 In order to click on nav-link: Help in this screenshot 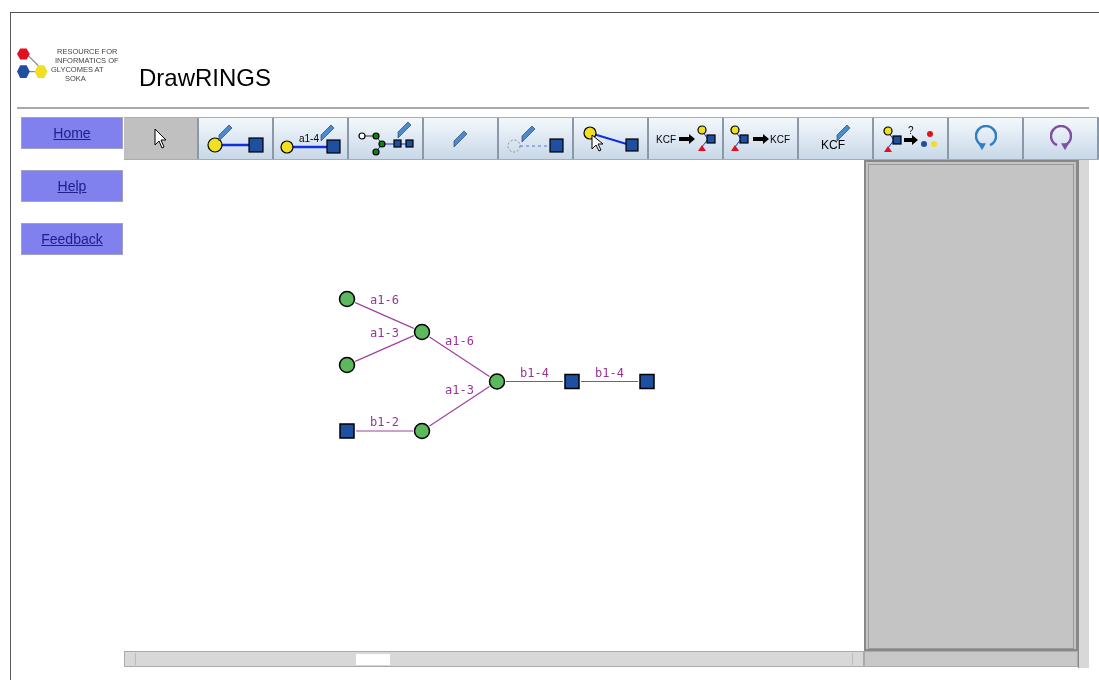, I will do `click(72, 186)`.